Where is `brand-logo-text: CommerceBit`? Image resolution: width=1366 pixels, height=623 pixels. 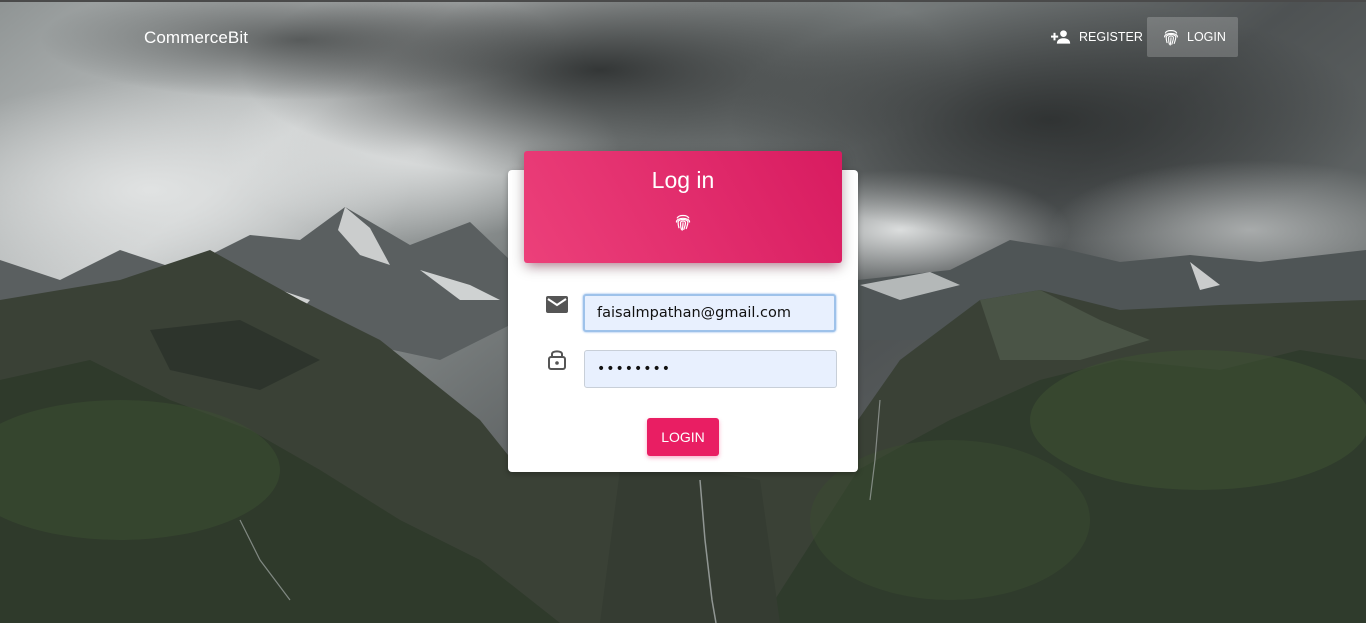
brand-logo-text: CommerceBit is located at coordinates (196, 38).